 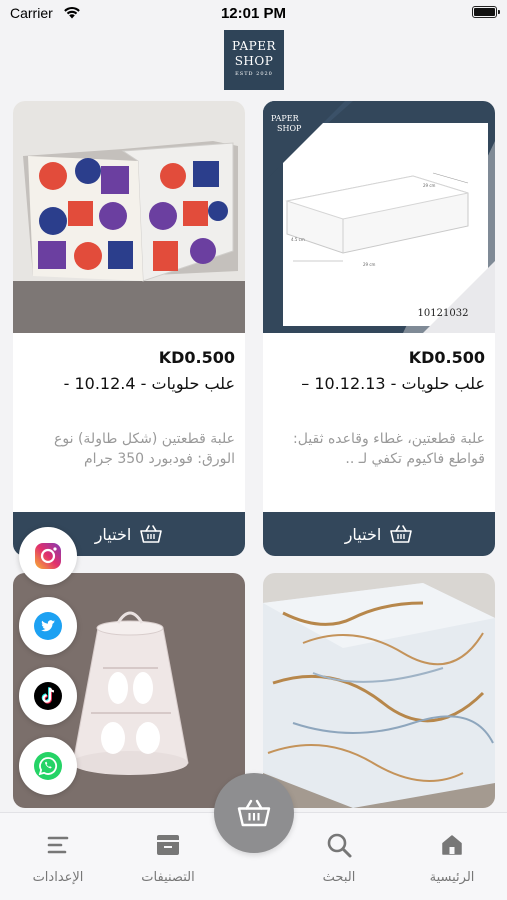 I want to click on choose-button: اختيار, so click(x=379, y=534).